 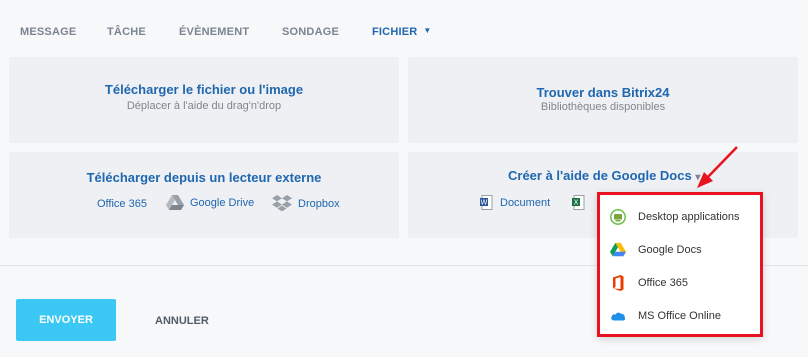 What do you see at coordinates (618, 316) in the screenshot?
I see `onedrive-cloud-icon` at bounding box center [618, 316].